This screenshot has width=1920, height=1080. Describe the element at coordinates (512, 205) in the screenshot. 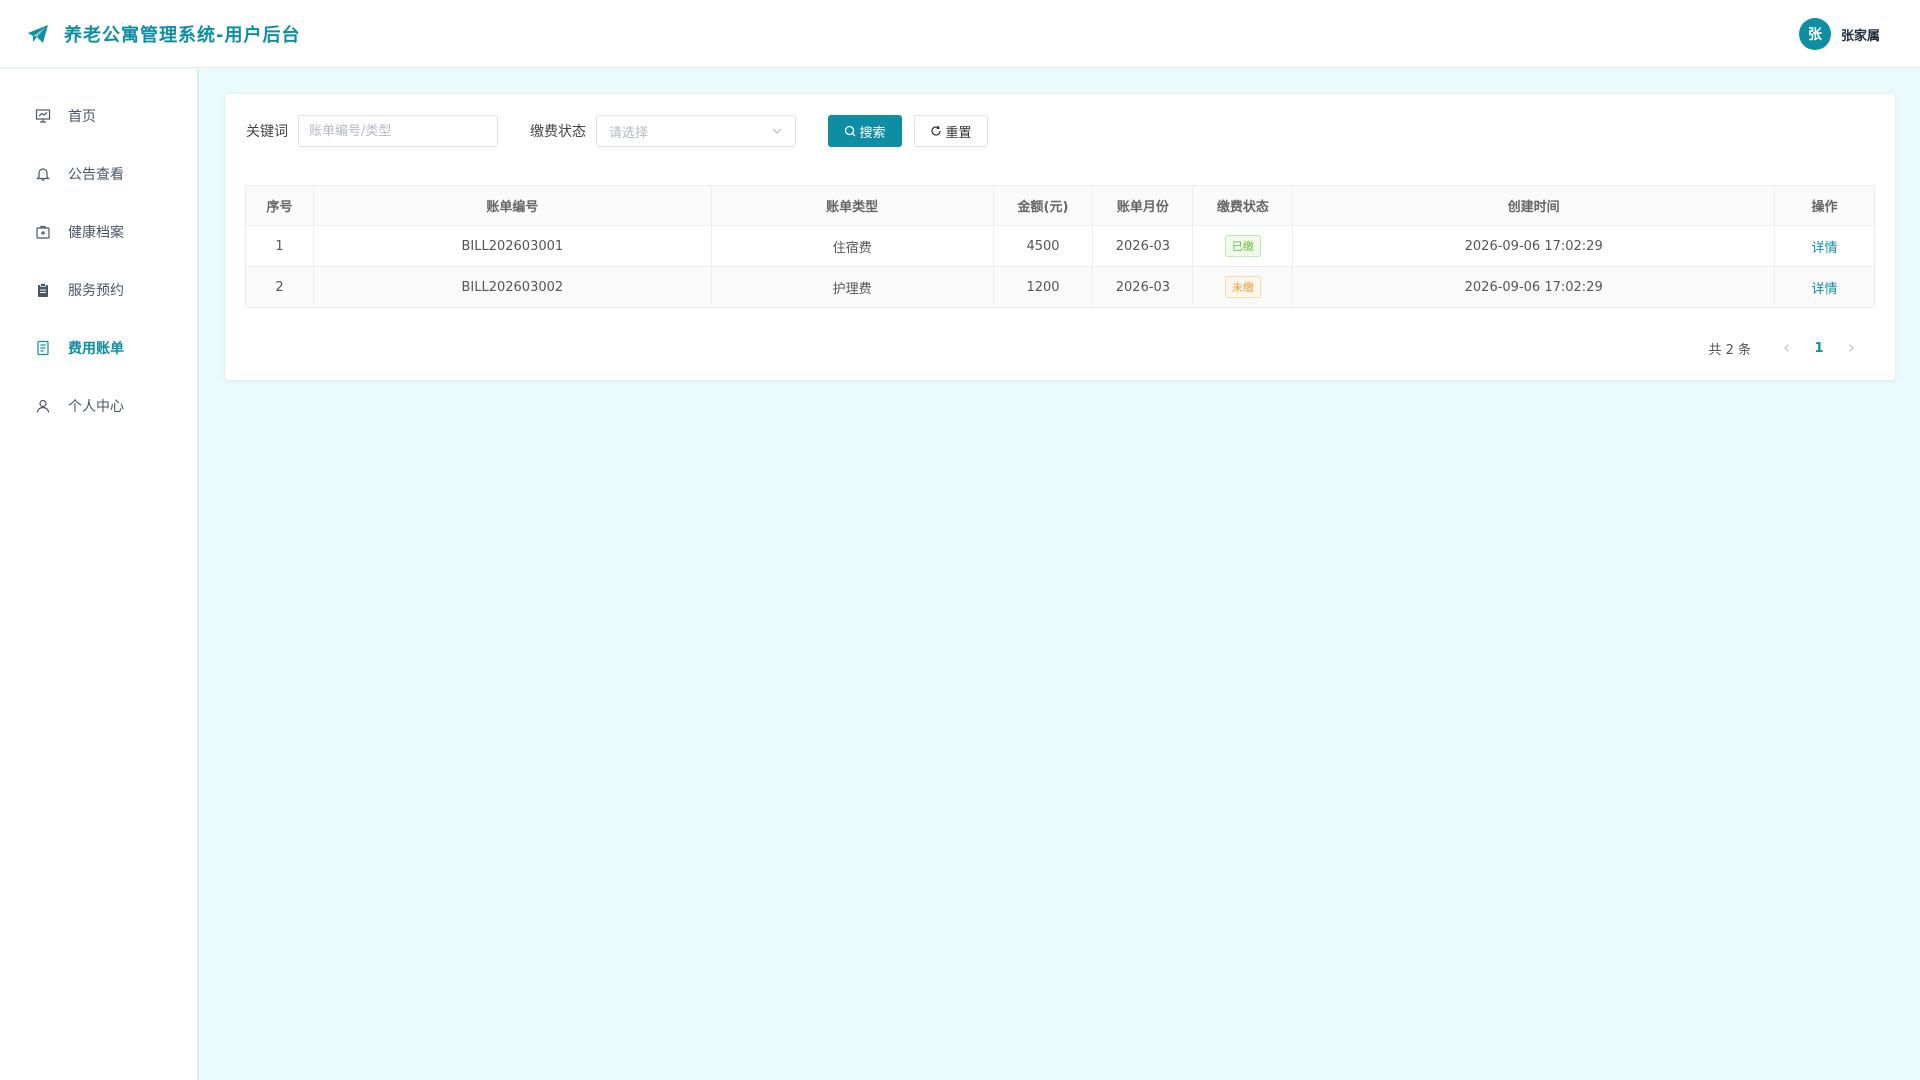

I see `column-header: 账单编号` at that location.